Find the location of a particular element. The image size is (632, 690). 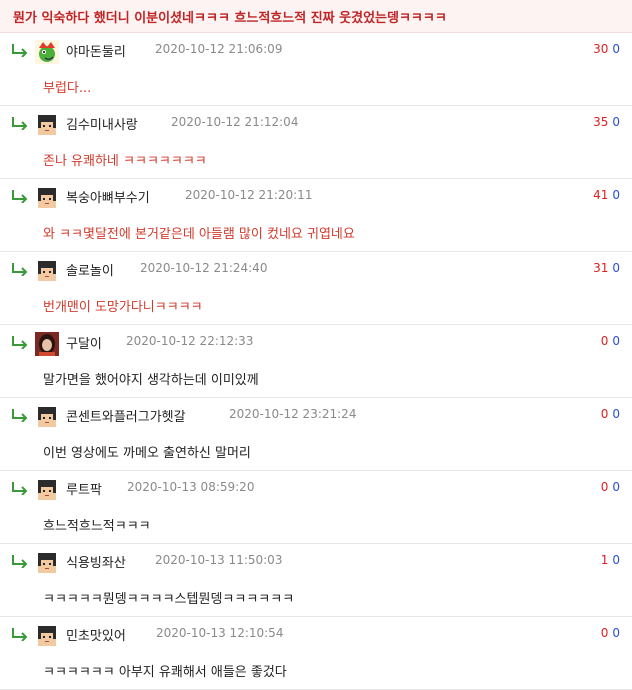

comment-date: 2020-10-12 21:12:04 is located at coordinates (235, 122).